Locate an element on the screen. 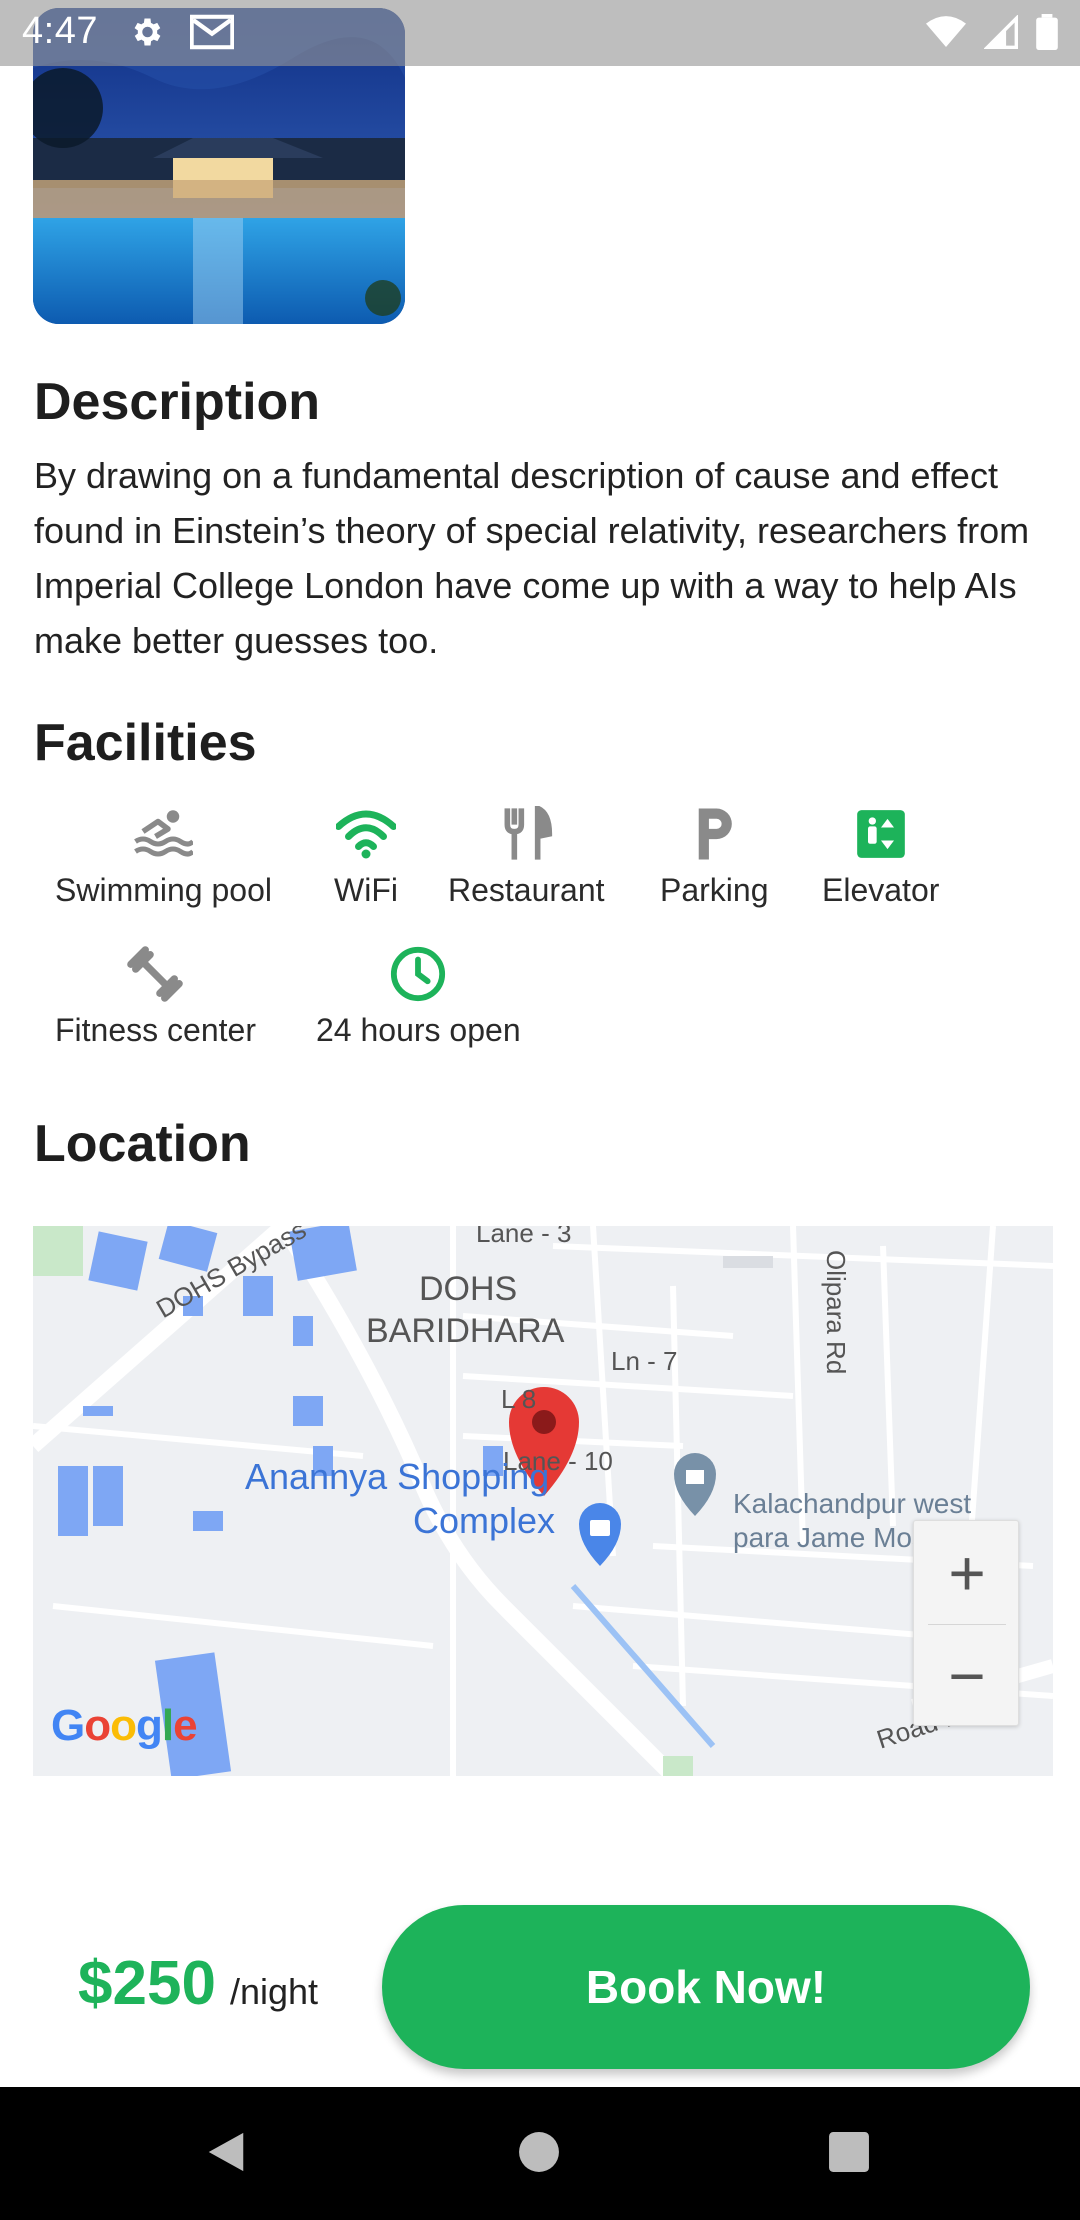 The height and width of the screenshot is (2220, 1080). facility-label: Fitness center is located at coordinates (155, 1030).